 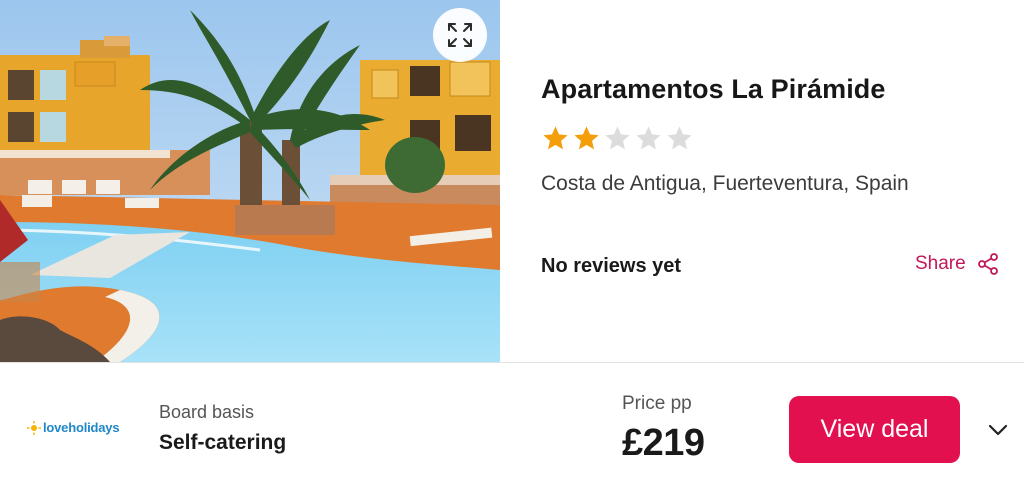 I want to click on expand-icon, so click(x=460, y=35).